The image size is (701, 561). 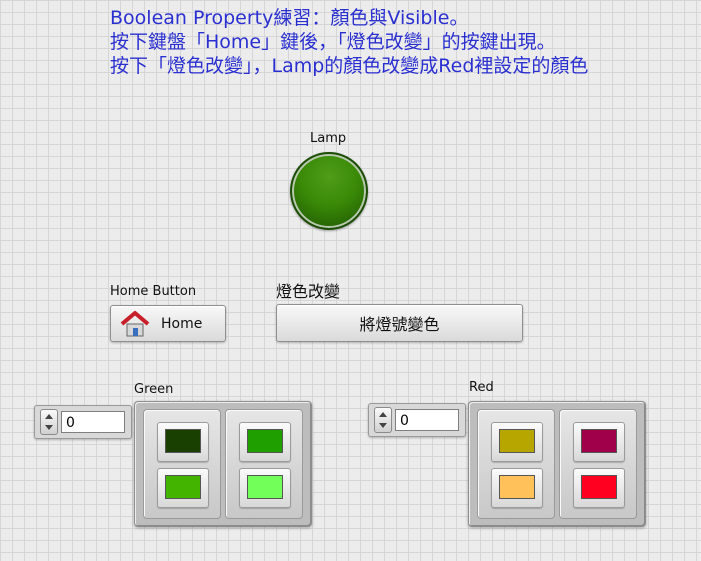 I want to click on home-button-label: Home Button, so click(x=153, y=291).